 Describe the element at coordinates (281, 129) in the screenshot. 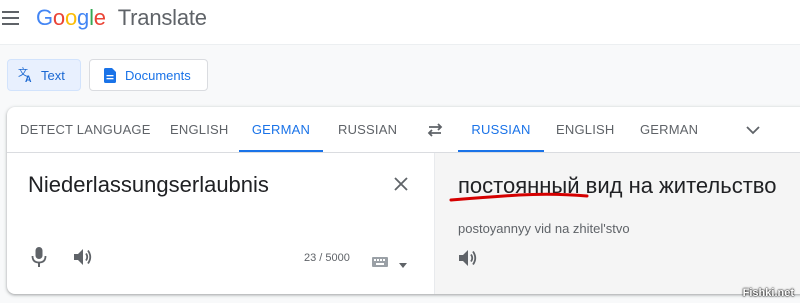

I see `source-tab-german: GERMAN` at that location.